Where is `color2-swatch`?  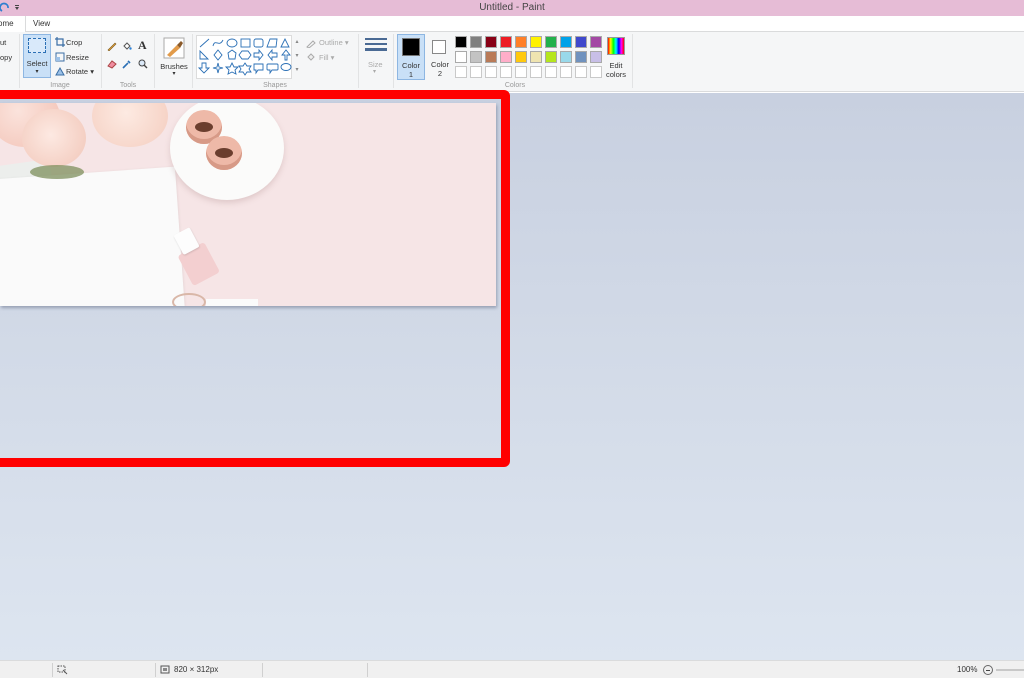
color2-swatch is located at coordinates (439, 47).